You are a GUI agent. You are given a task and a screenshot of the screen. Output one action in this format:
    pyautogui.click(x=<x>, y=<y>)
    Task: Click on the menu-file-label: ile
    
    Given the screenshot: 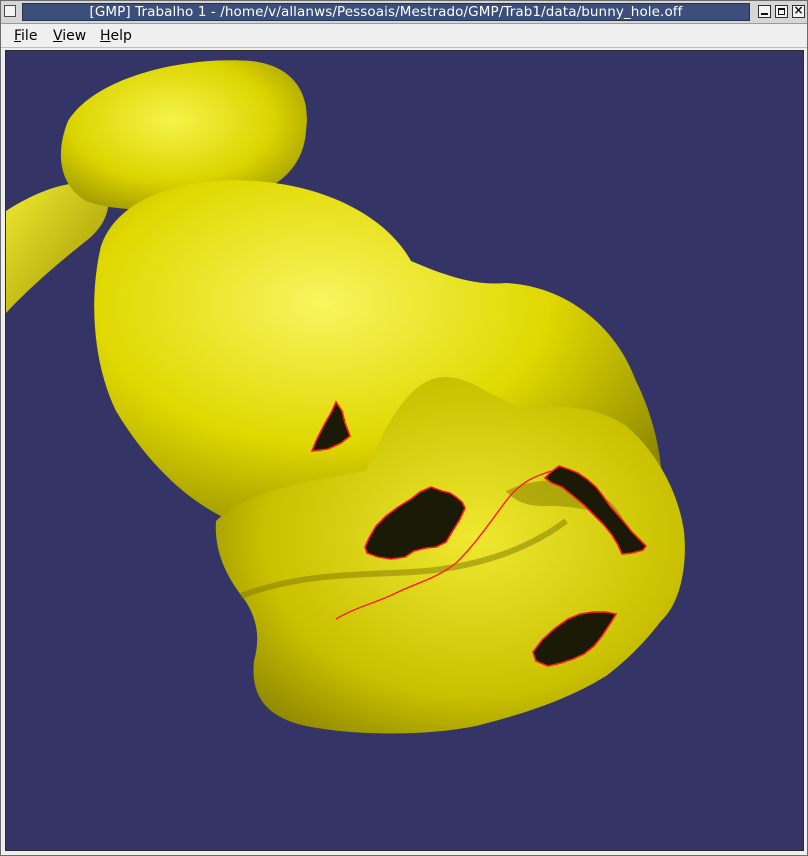 What is the action you would take?
    pyautogui.click(x=29, y=36)
    